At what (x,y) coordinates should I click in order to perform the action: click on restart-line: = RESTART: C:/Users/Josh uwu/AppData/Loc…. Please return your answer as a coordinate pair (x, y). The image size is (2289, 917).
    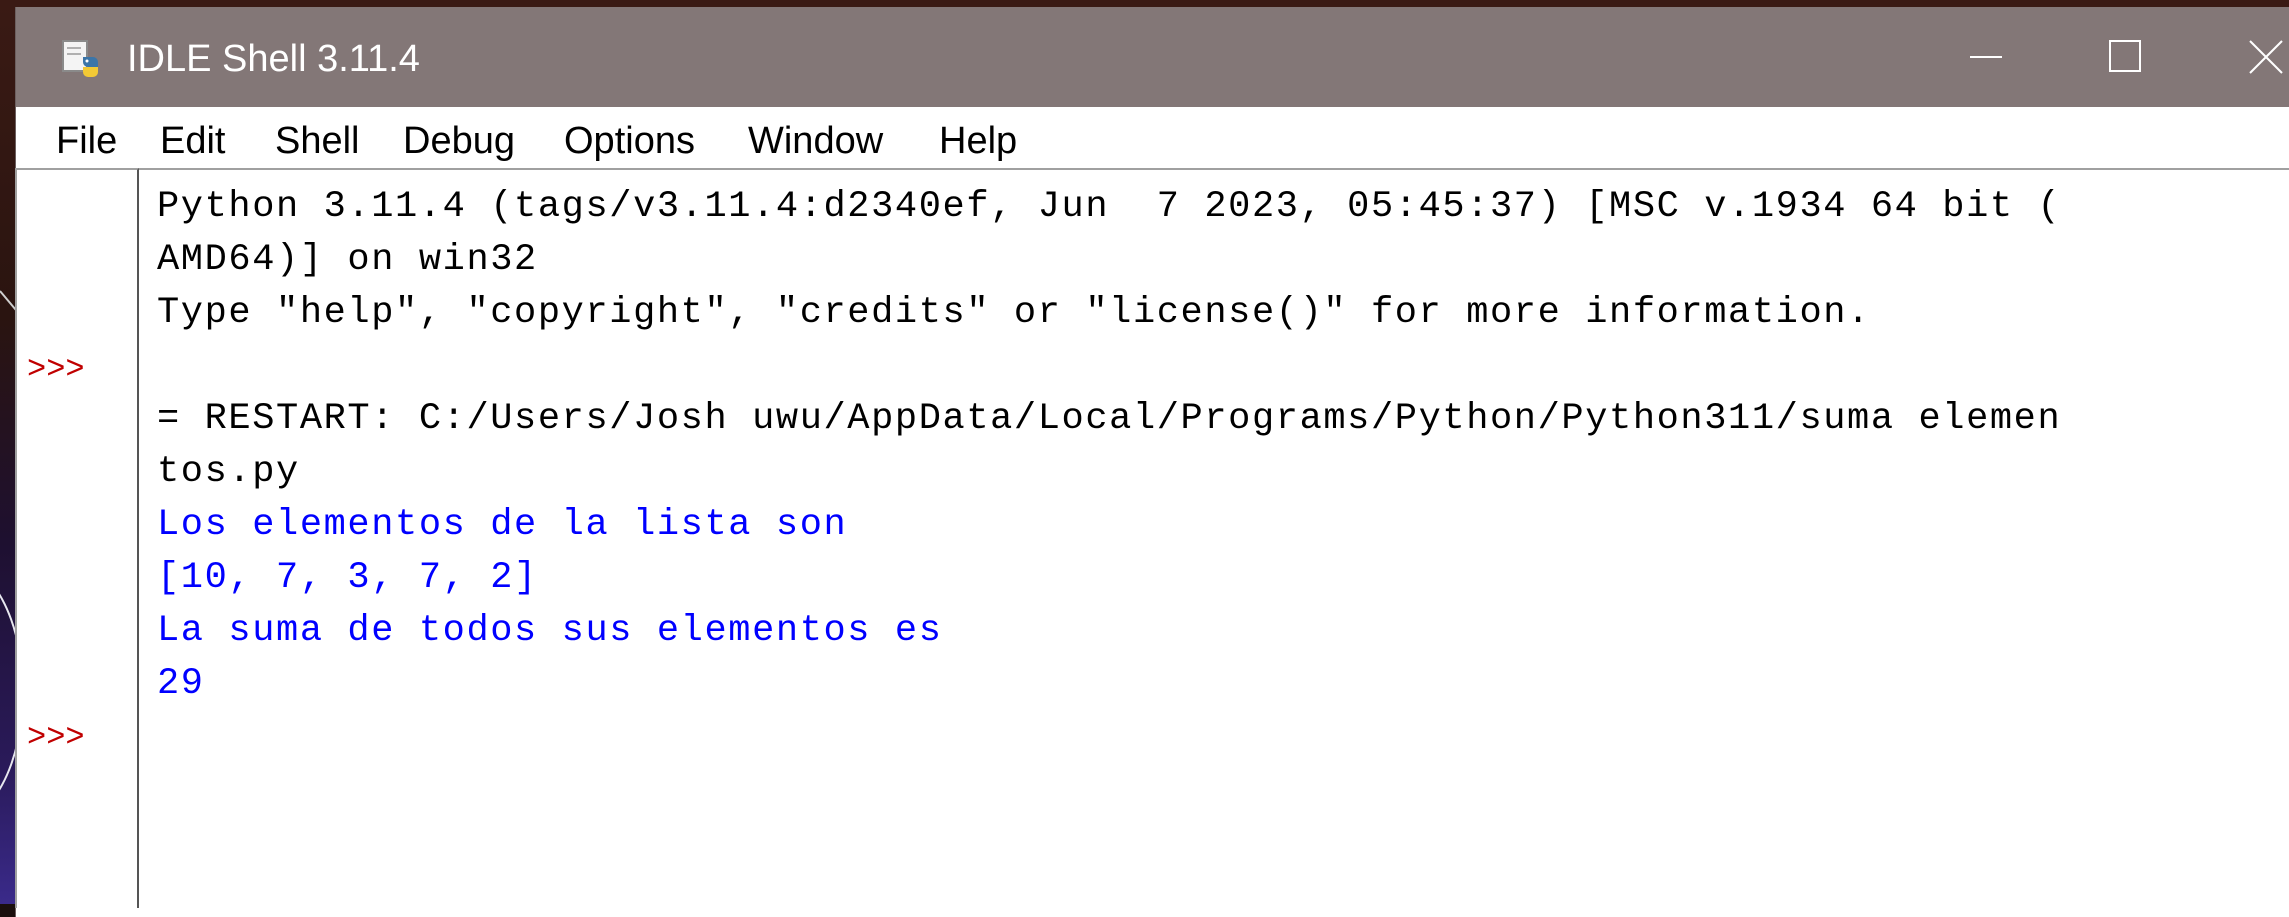
    Looking at the image, I should click on (1109, 419).